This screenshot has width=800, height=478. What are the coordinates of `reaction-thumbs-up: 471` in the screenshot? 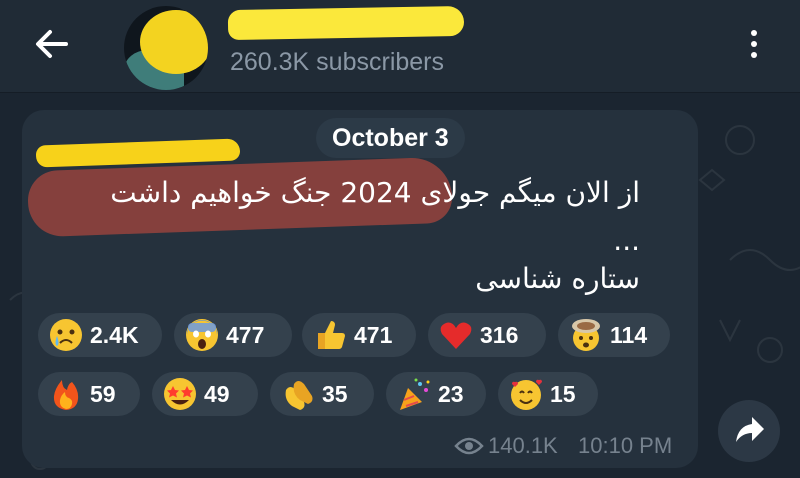 It's located at (359, 335).